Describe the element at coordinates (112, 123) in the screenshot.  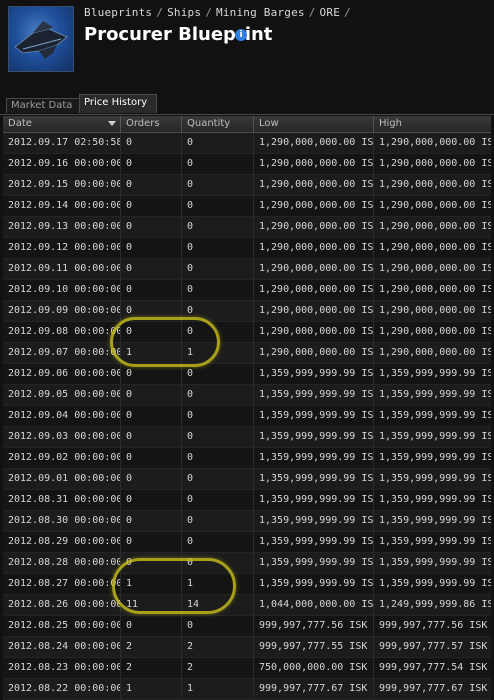
I see `sort-descending-icon` at that location.